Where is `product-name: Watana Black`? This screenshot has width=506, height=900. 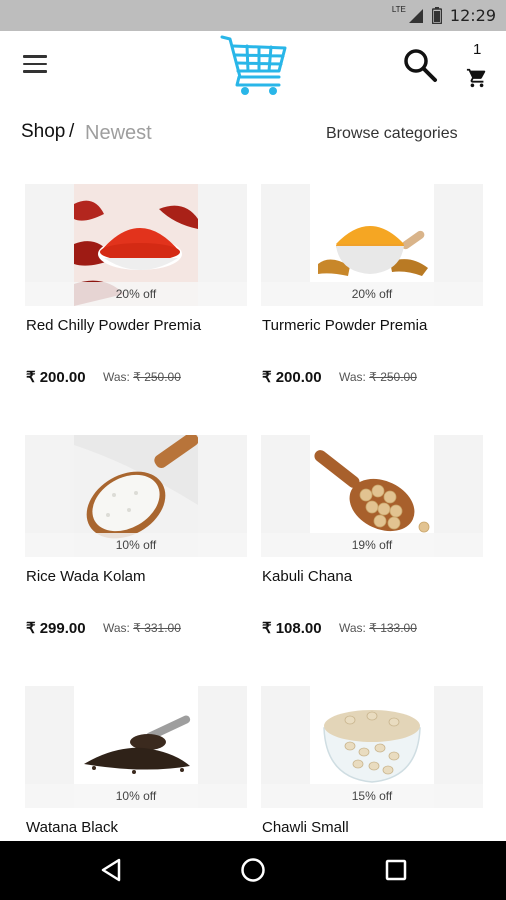
product-name: Watana Black is located at coordinates (72, 827).